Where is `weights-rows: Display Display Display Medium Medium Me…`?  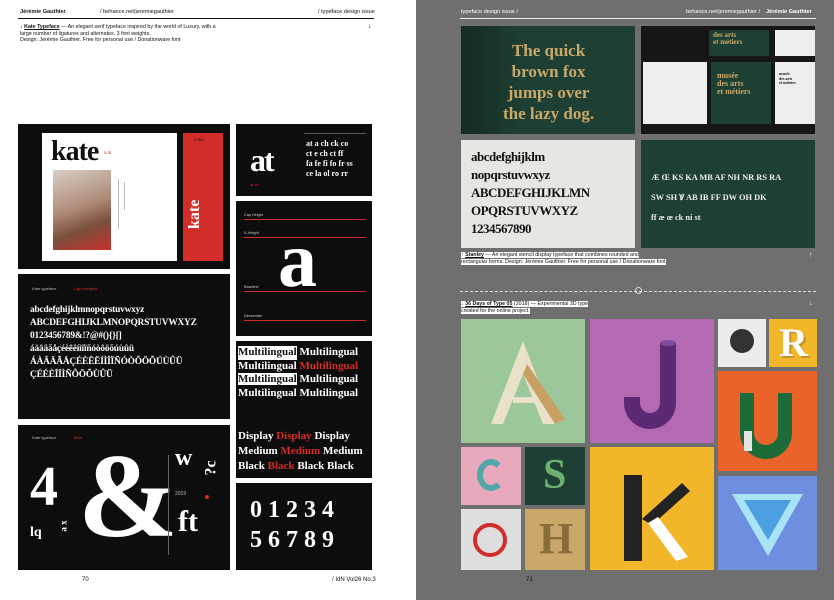 weights-rows: Display Display Display Medium Medium Me… is located at coordinates (300, 451).